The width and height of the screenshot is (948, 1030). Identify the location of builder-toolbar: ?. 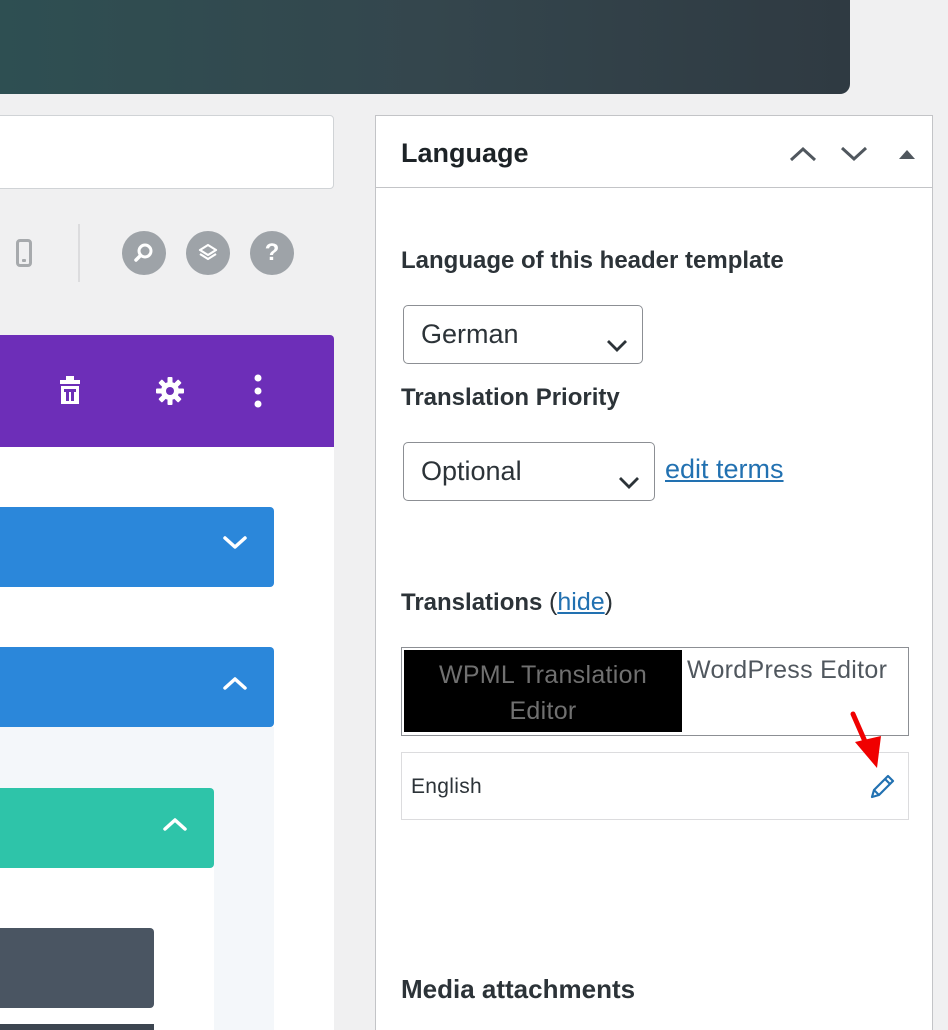
(167, 253).